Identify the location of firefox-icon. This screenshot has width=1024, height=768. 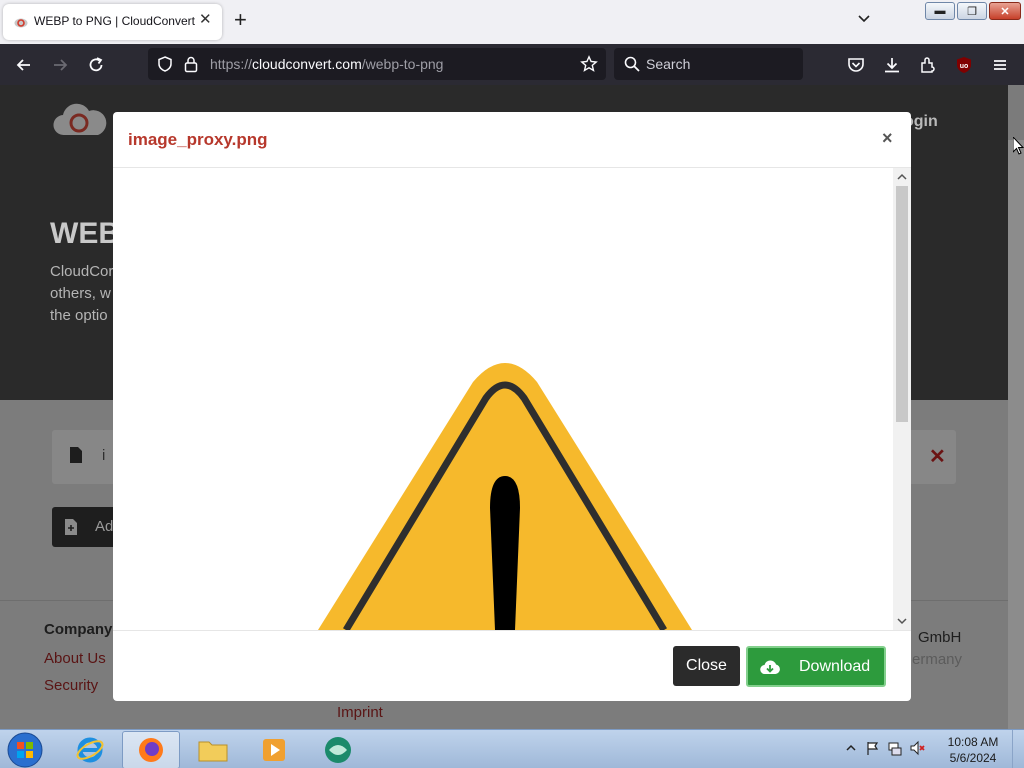
(151, 750).